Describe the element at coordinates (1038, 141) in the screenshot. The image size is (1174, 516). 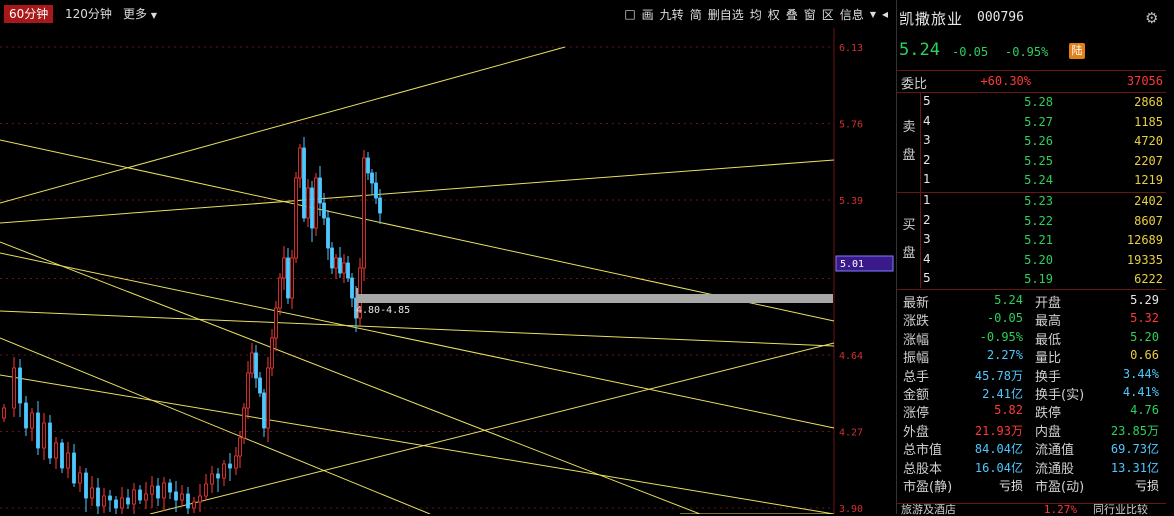
I see `ask-price: 5.26` at that location.